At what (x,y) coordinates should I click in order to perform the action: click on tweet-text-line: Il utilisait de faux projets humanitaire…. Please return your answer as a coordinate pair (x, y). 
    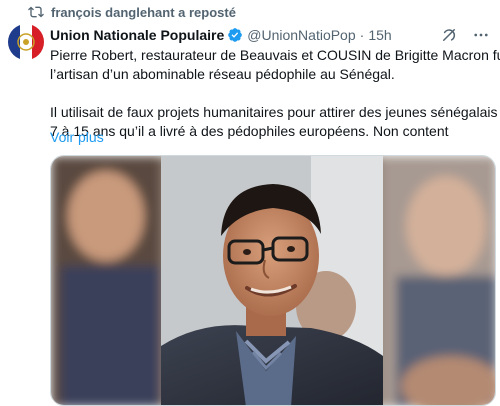
    Looking at the image, I should click on (275, 112).